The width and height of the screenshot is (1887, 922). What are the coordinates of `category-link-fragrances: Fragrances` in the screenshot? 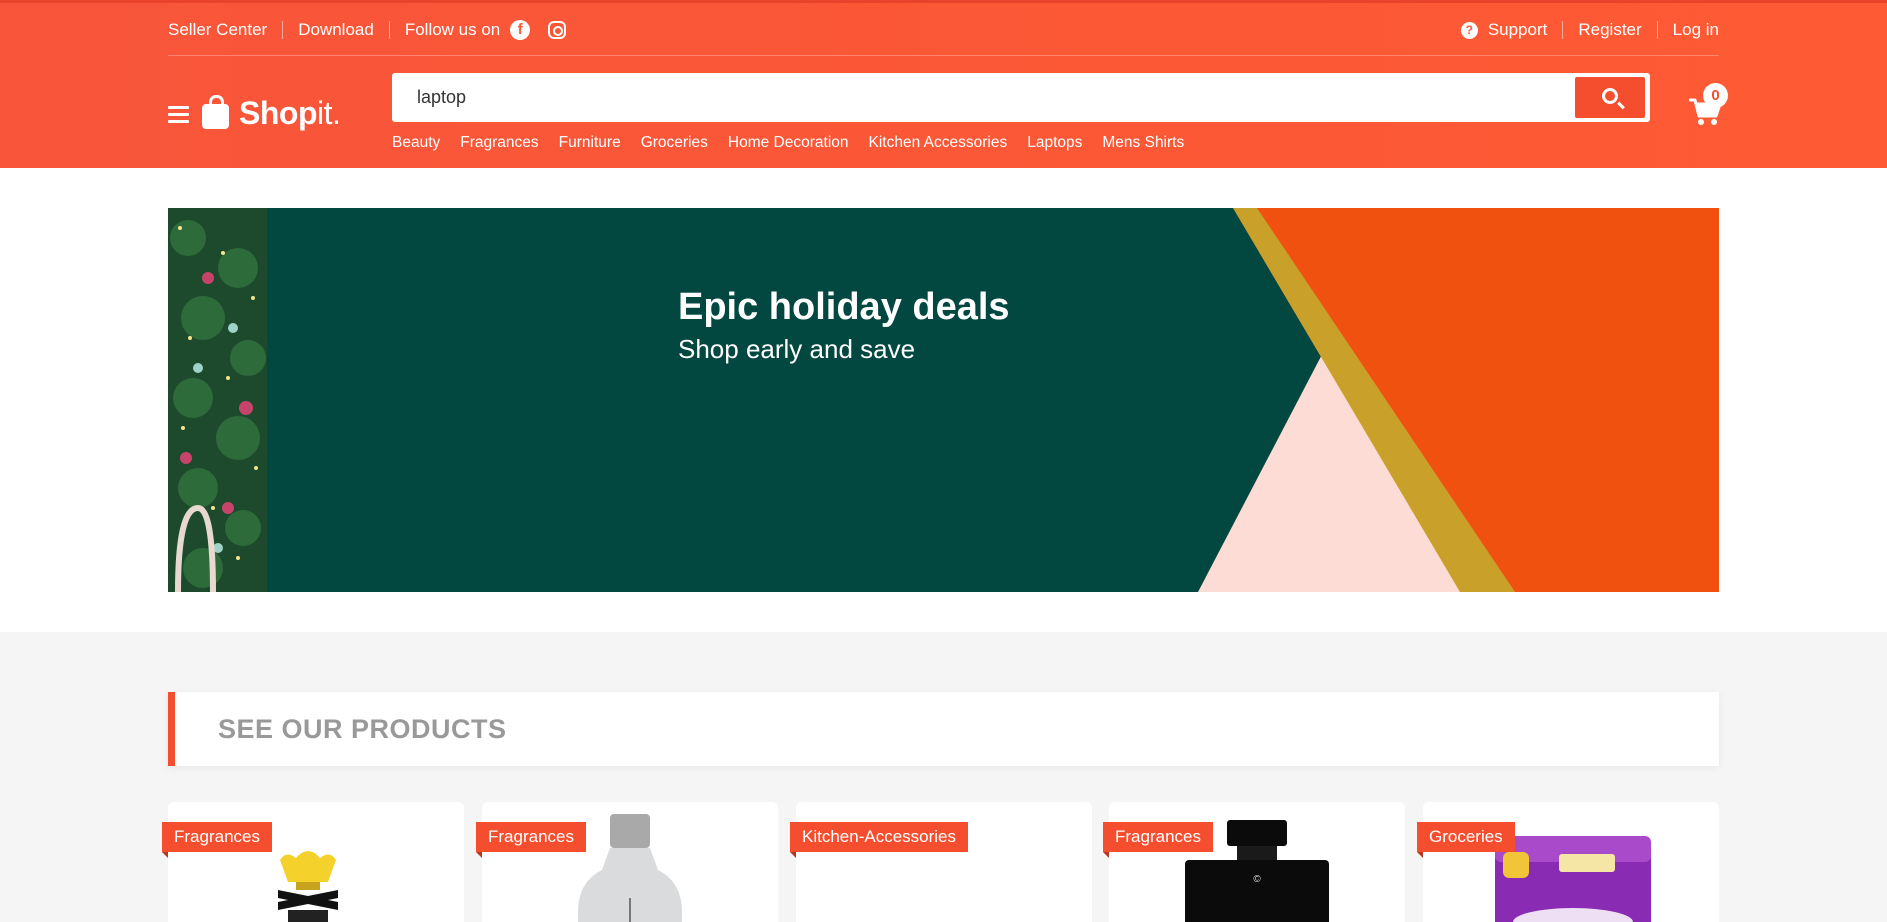 It's located at (499, 143).